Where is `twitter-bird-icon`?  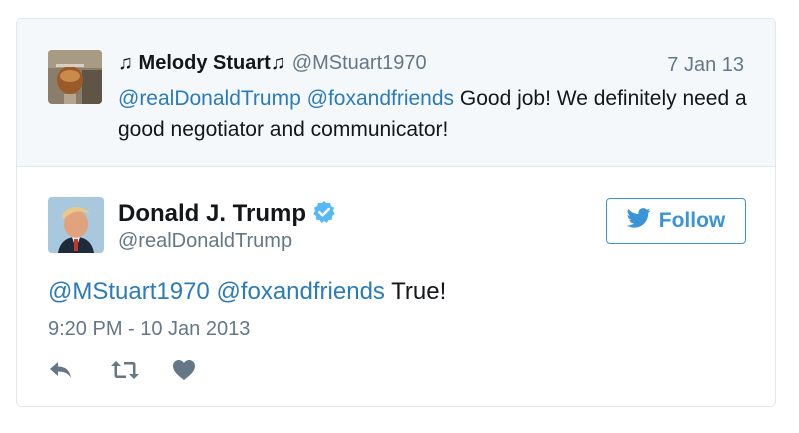
twitter-bird-icon is located at coordinates (638, 221).